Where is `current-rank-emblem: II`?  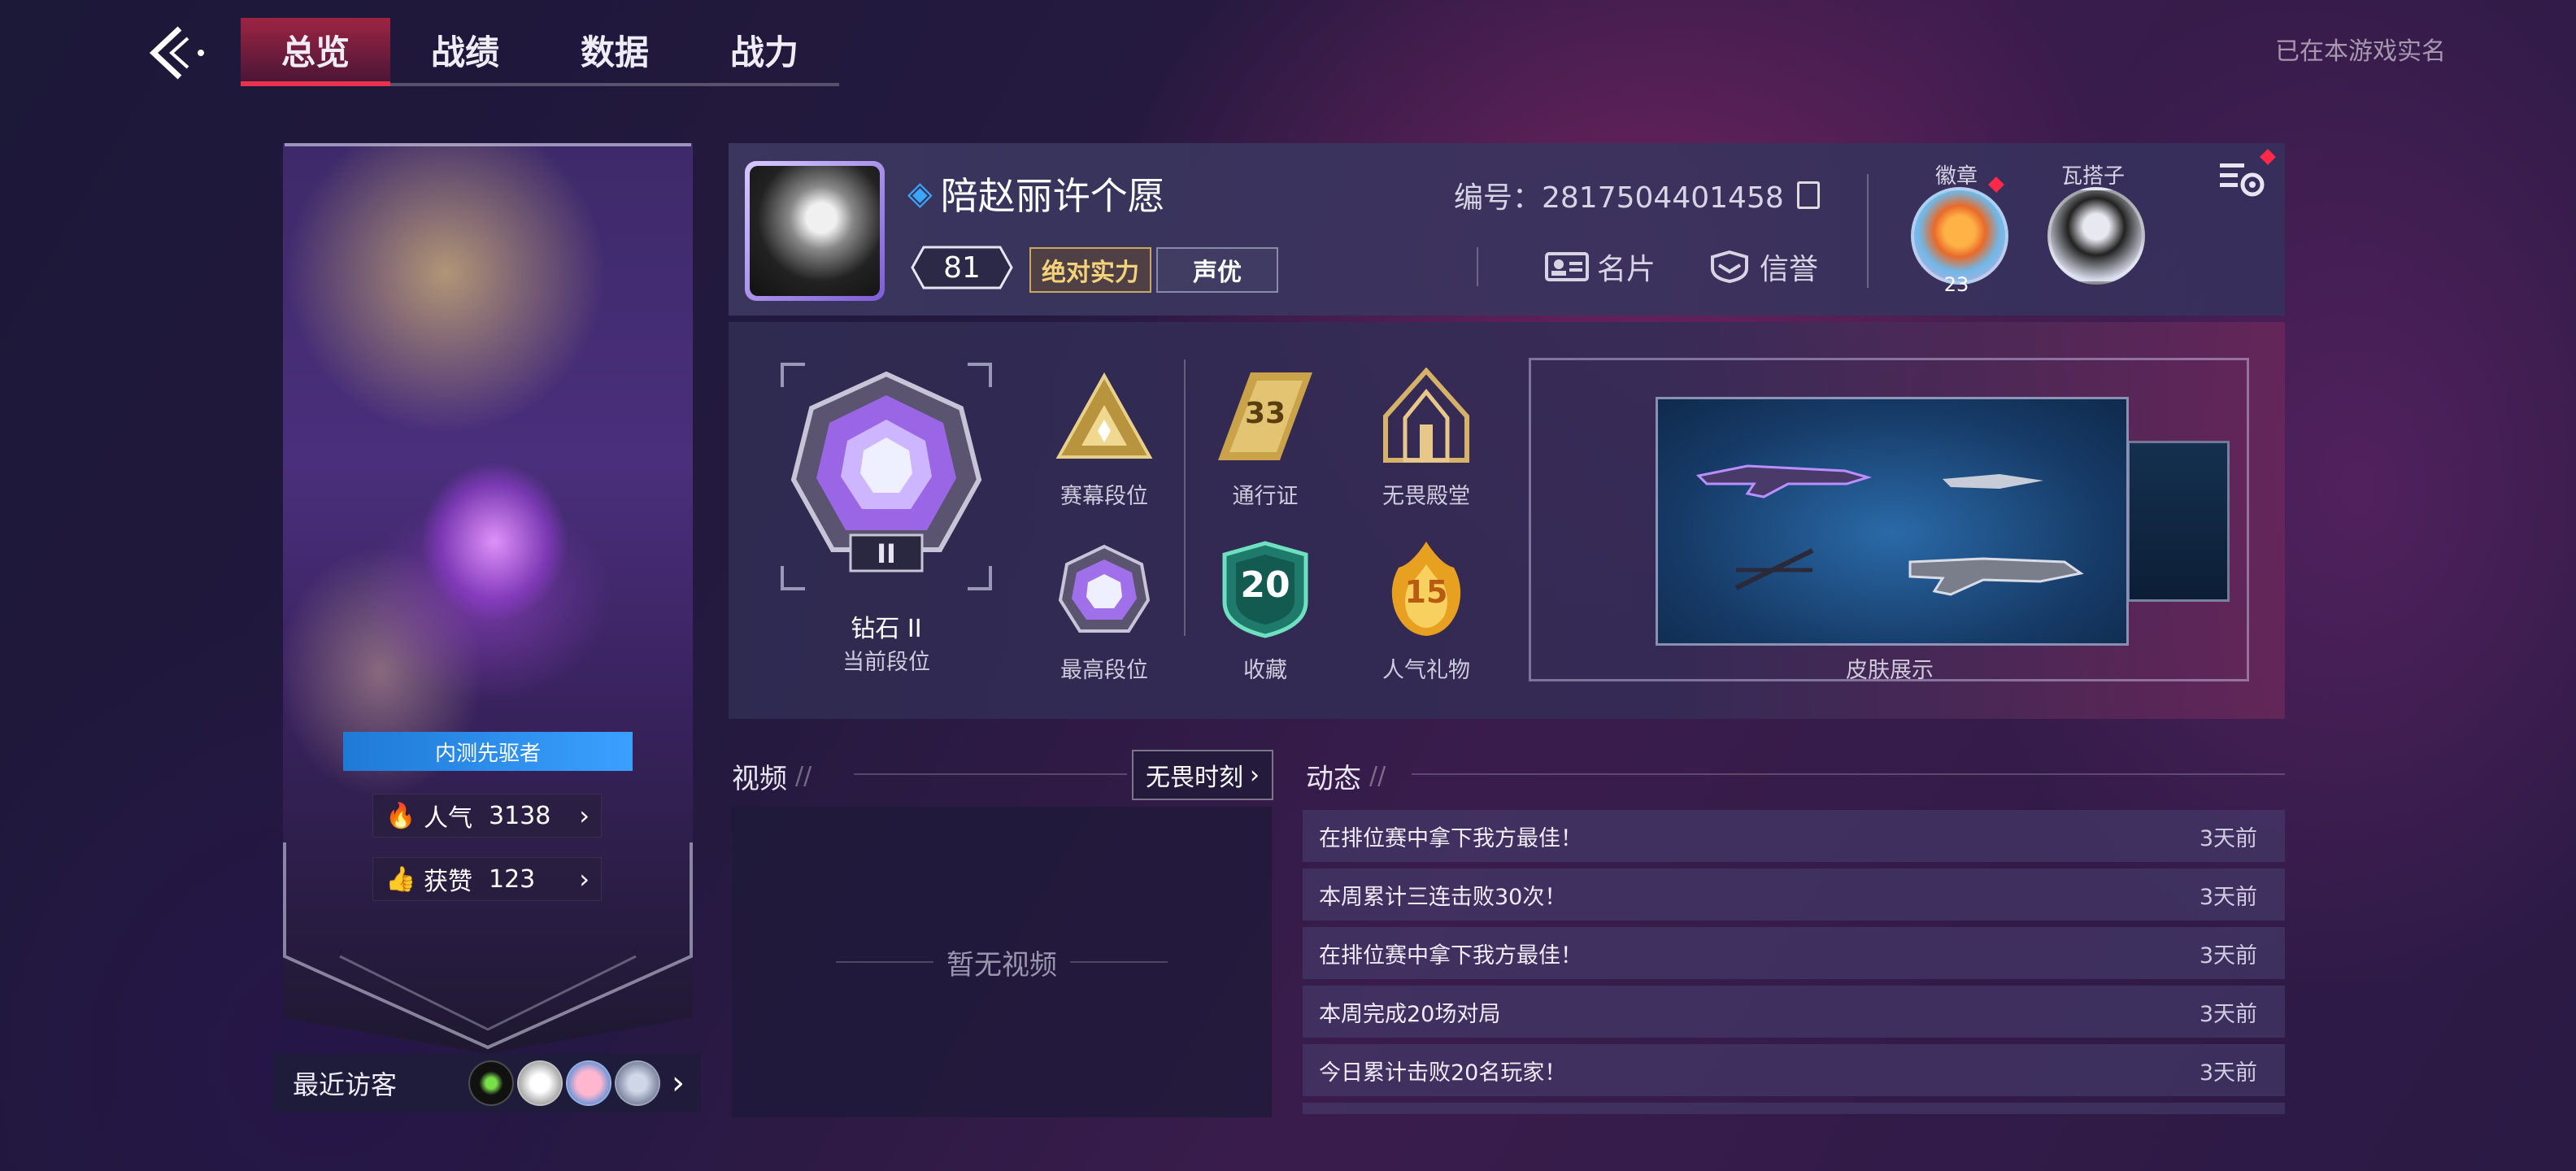
current-rank-emblem: II is located at coordinates (887, 477).